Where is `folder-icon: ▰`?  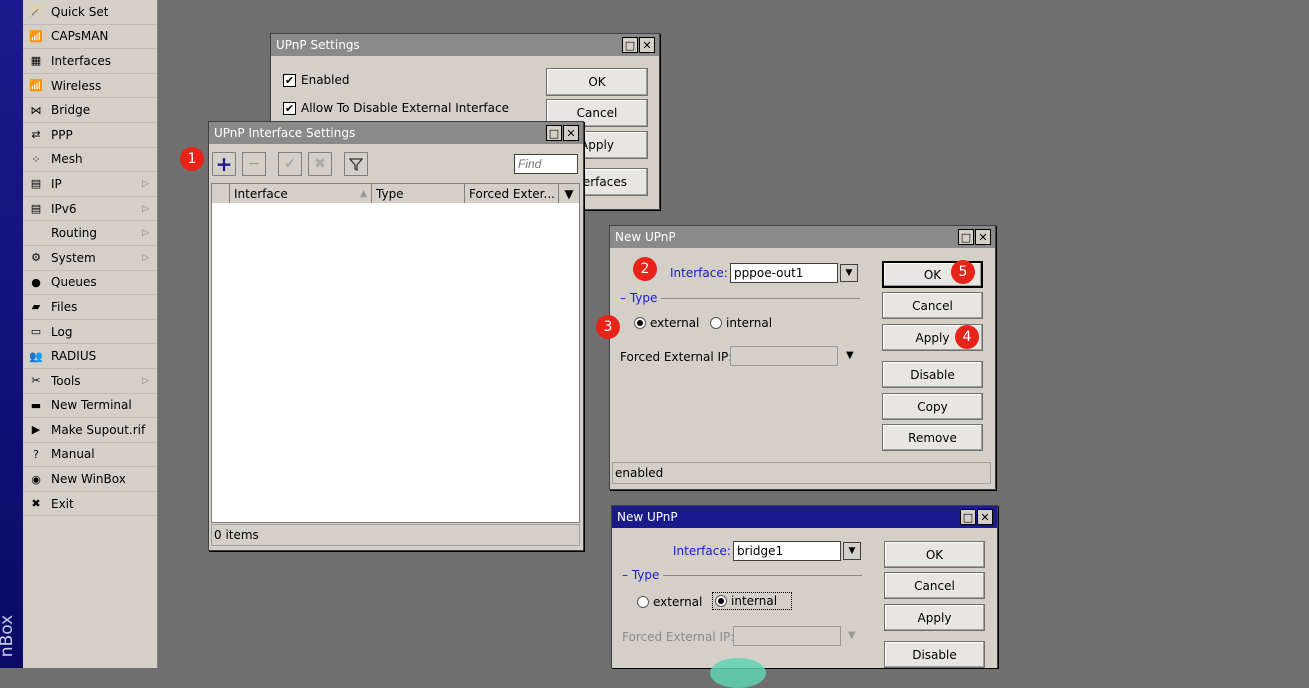
folder-icon: ▰ is located at coordinates (36, 307).